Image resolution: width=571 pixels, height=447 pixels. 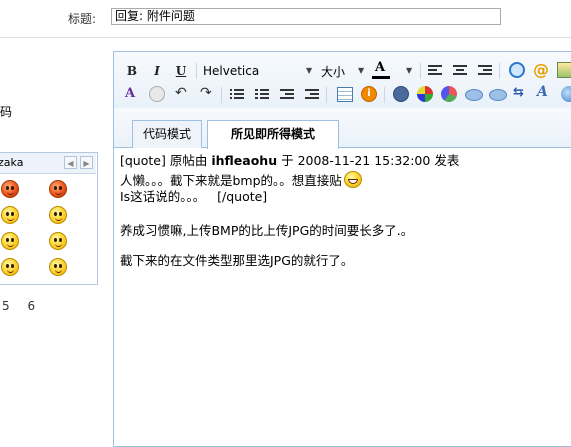 What do you see at coordinates (566, 94) in the screenshot?
I see `insert-web-icon` at bounding box center [566, 94].